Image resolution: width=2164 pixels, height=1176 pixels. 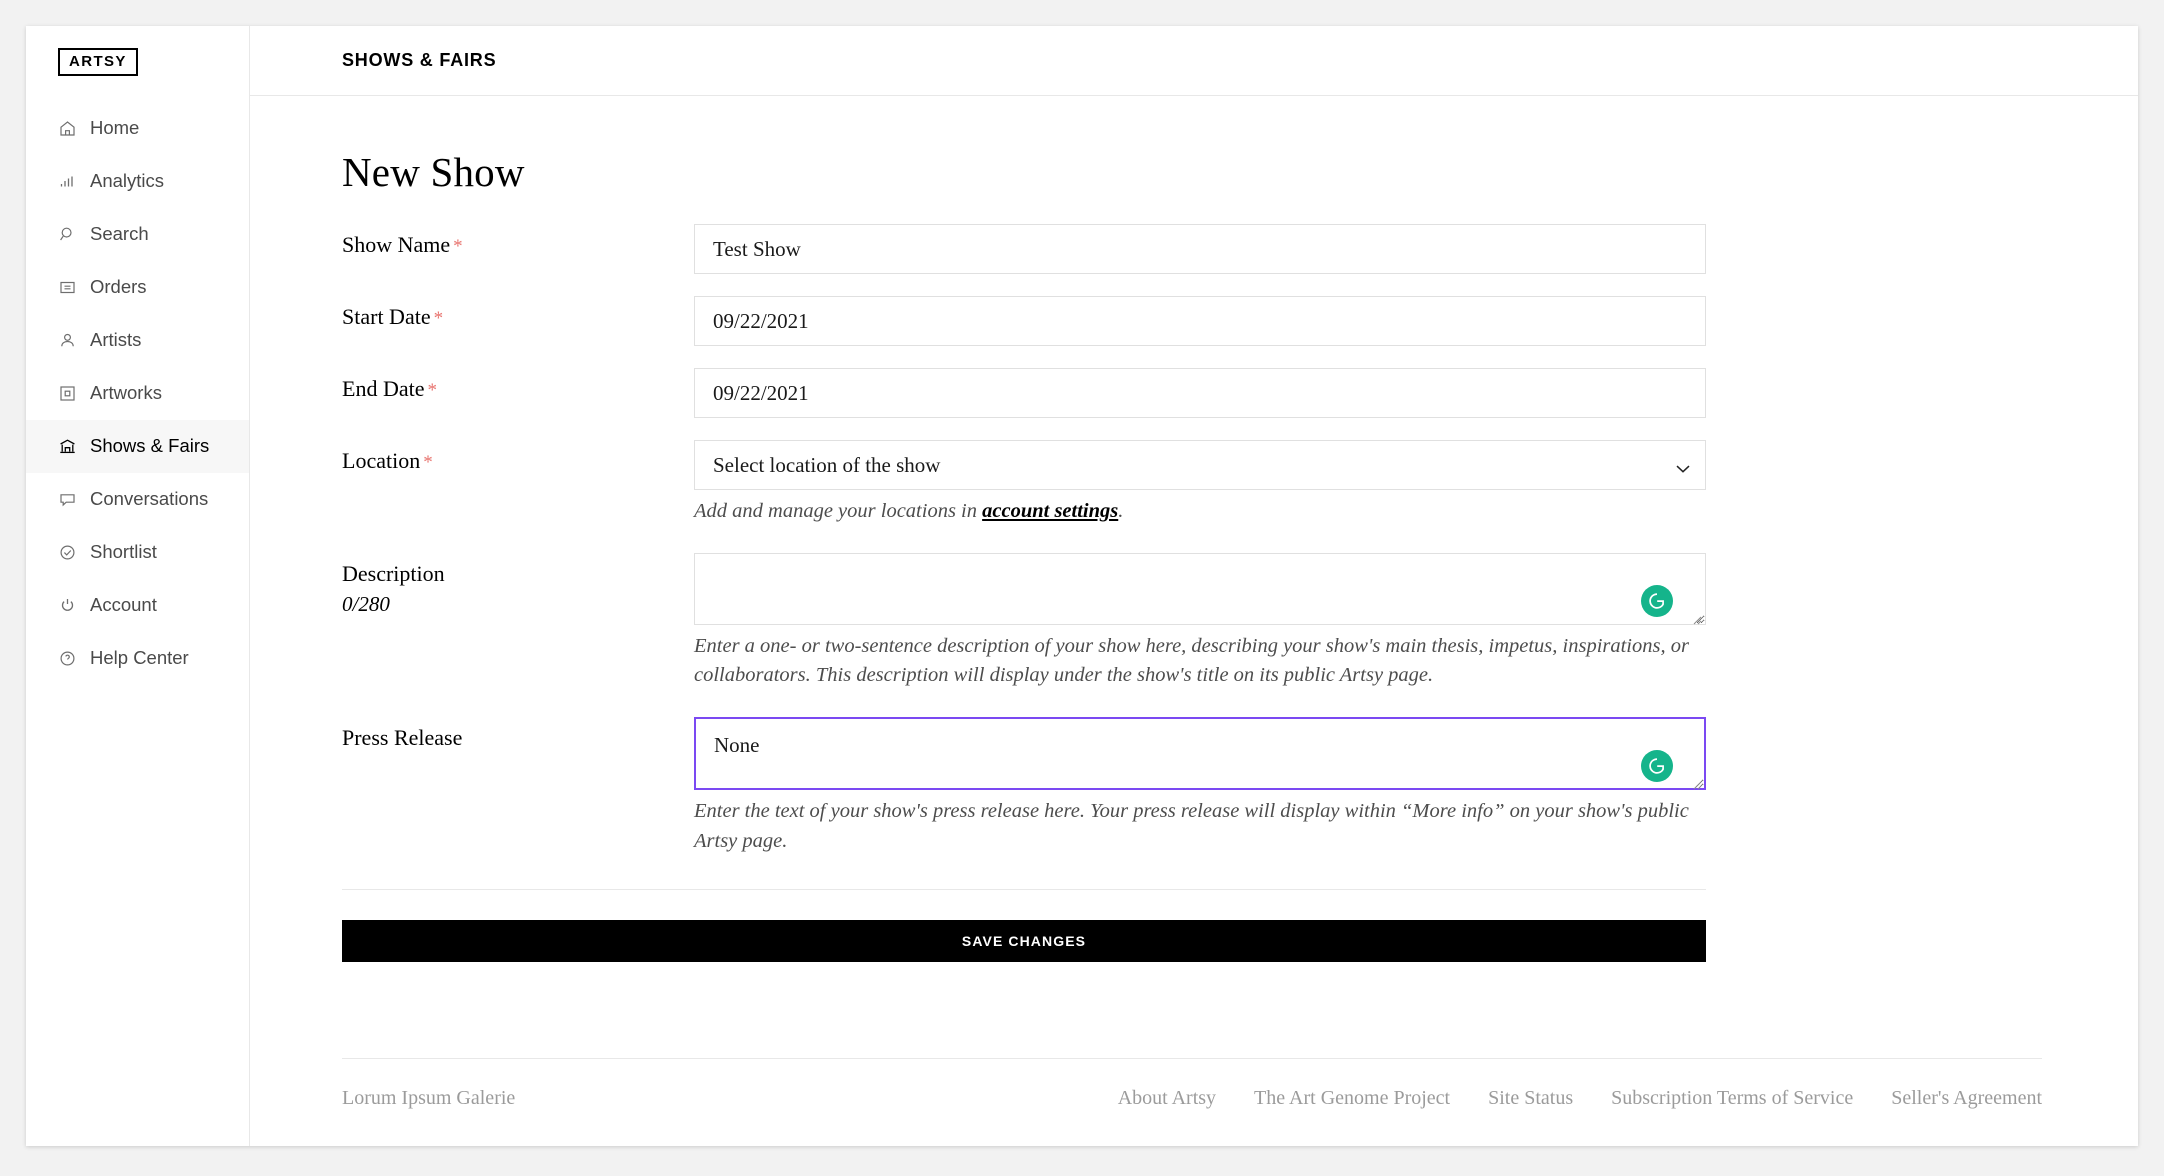 I want to click on location-select-wrap: Select location of the show, so click(x=1200, y=465).